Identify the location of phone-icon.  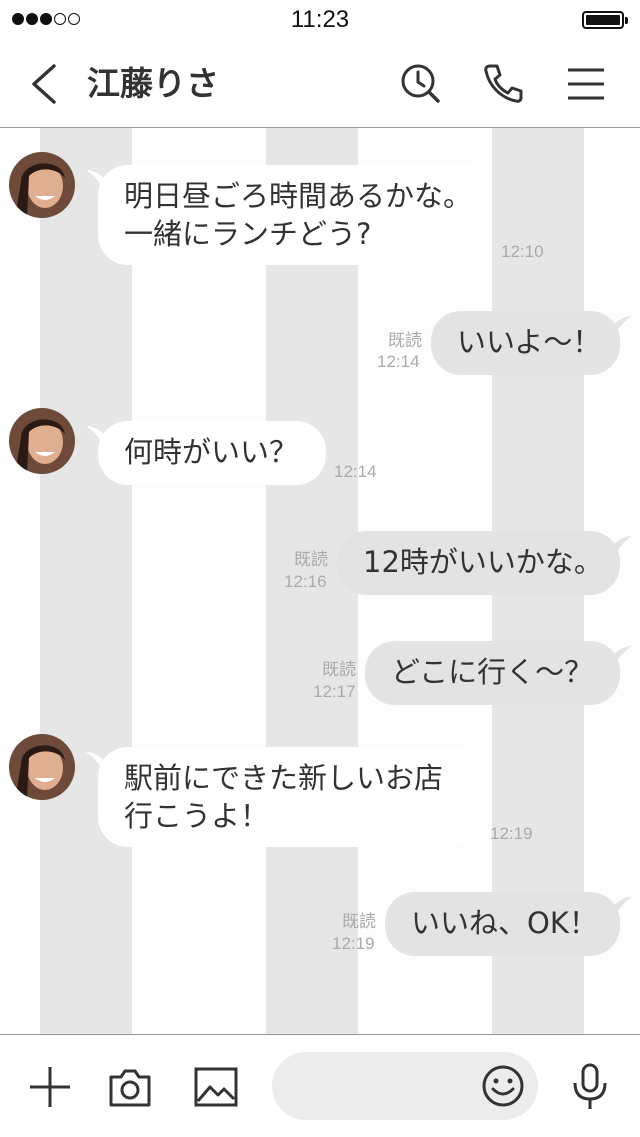
(504, 84).